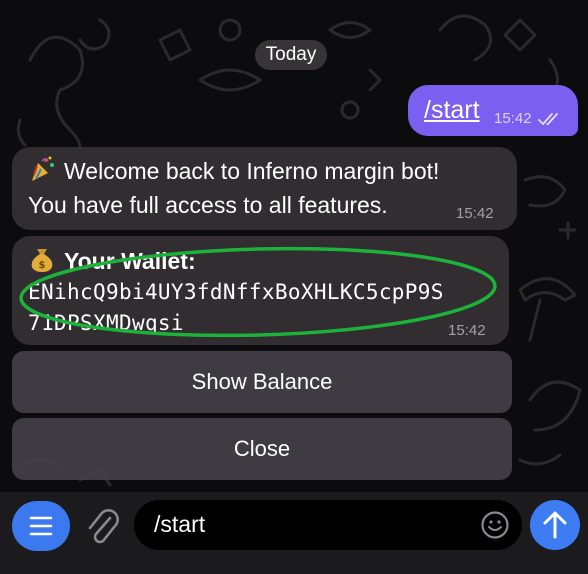 This screenshot has width=588, height=574. I want to click on wallet-title-text: Your Wallet:, so click(130, 261).